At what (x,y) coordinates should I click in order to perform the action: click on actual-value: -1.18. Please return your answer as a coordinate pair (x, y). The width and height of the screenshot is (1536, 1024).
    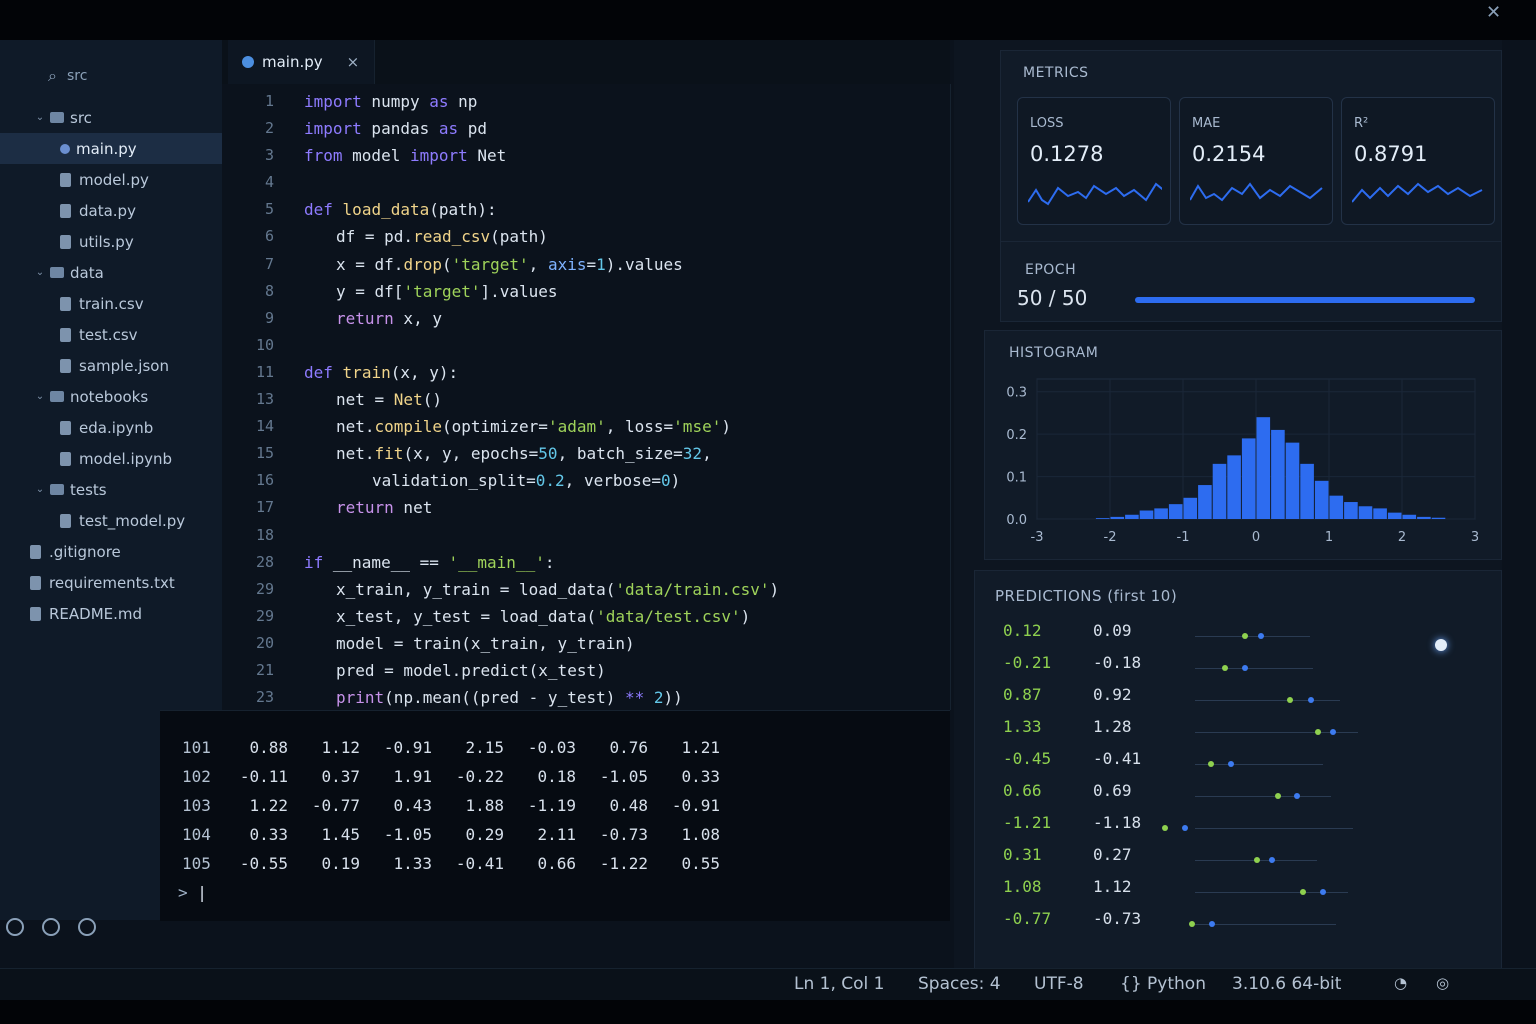
    Looking at the image, I should click on (1117, 822).